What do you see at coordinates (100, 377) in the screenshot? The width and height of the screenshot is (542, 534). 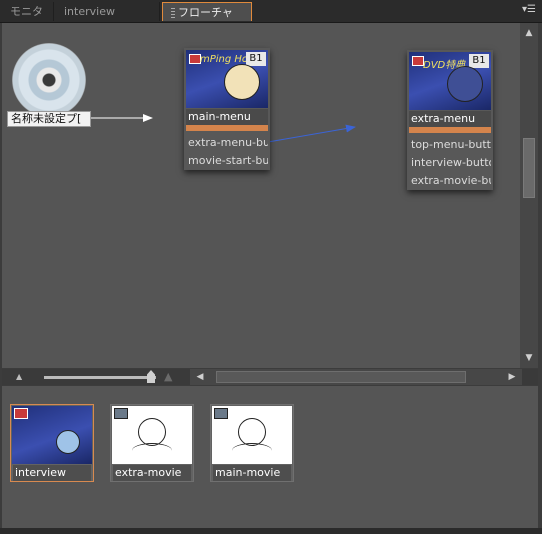 I see `zoom-slider-track` at bounding box center [100, 377].